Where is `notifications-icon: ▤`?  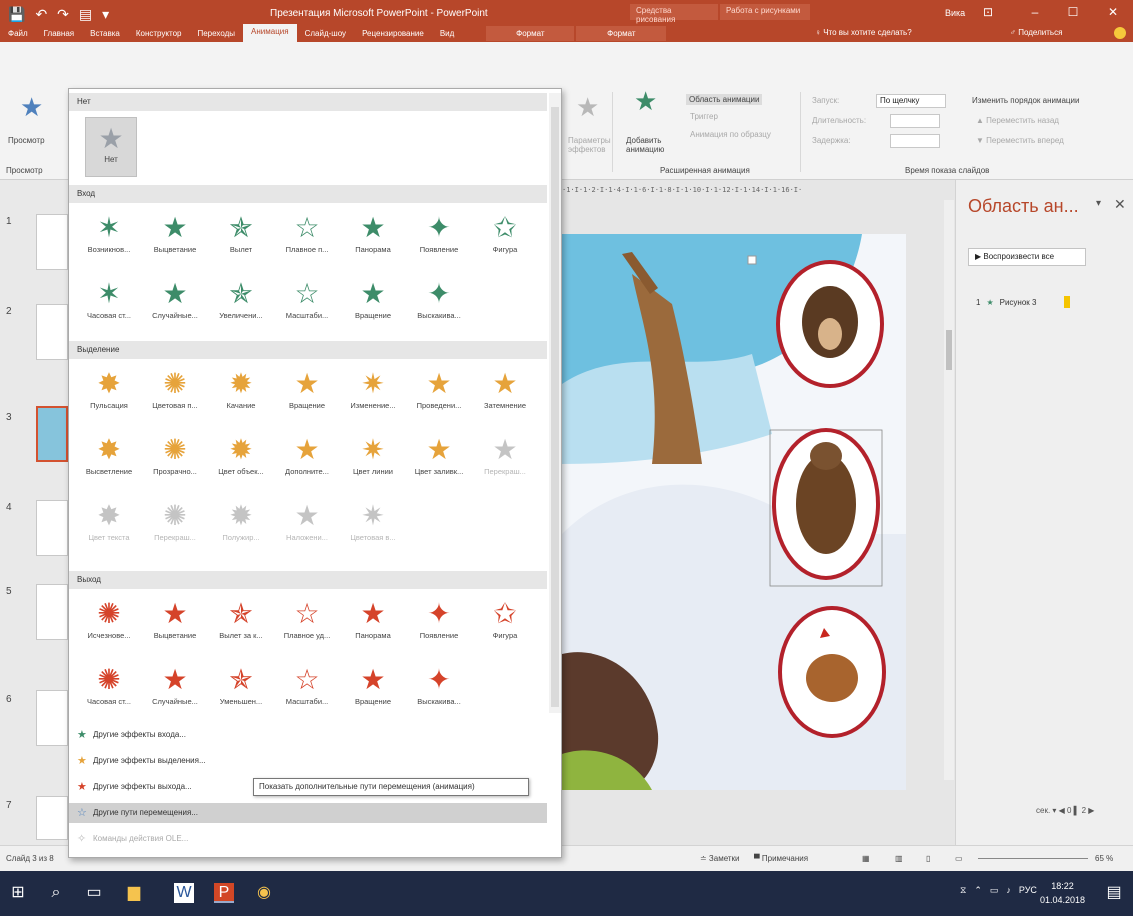
notifications-icon: ▤ is located at coordinates (1114, 893).